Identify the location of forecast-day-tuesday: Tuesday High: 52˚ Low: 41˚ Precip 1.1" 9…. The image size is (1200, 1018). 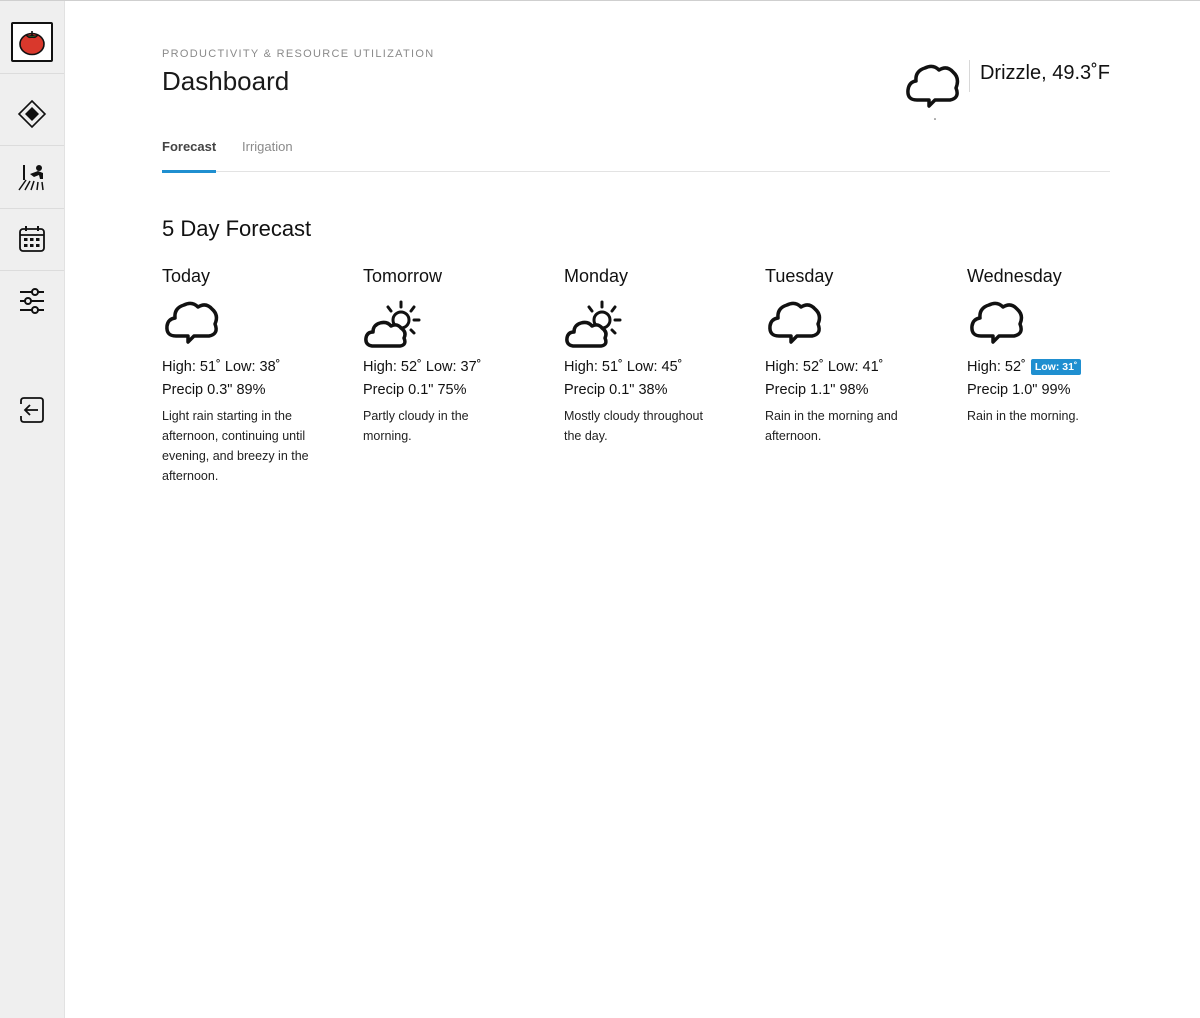
(840, 356).